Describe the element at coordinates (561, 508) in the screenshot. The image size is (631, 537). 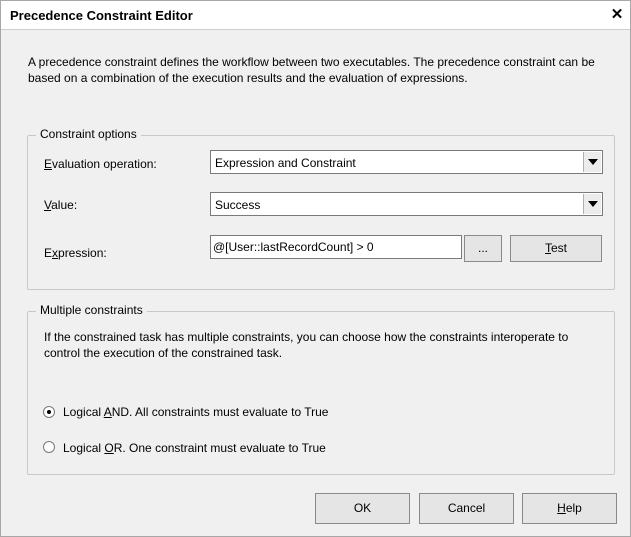
I see `help-label-mnemonic: H` at that location.